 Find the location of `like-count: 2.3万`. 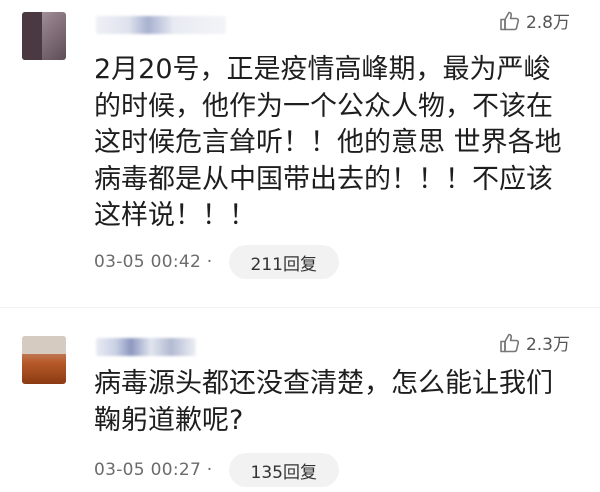

like-count: 2.3万 is located at coordinates (547, 345).